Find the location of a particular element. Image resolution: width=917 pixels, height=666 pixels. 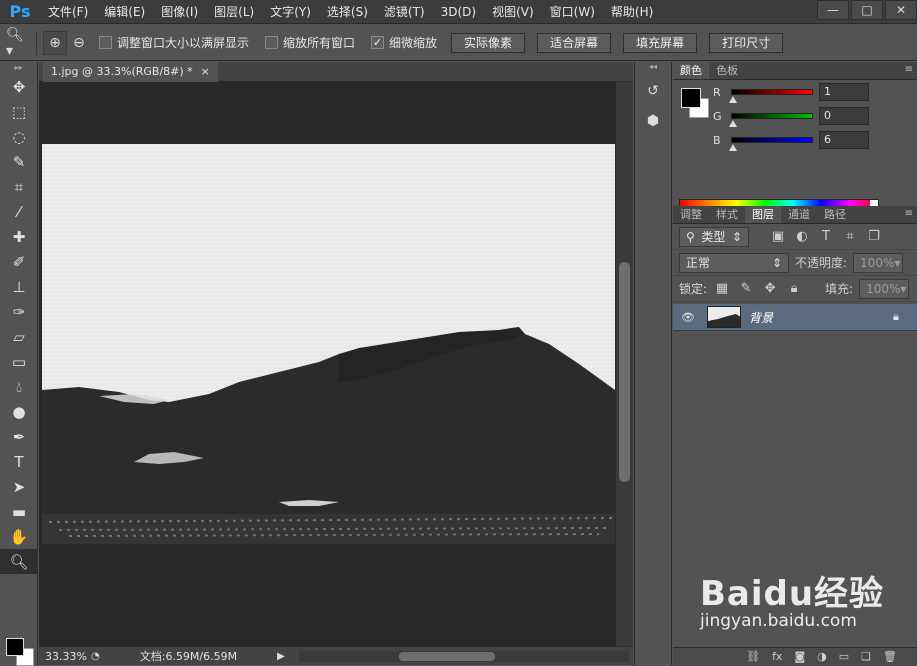

menu-layer: 图层(L) is located at coordinates (234, 12).